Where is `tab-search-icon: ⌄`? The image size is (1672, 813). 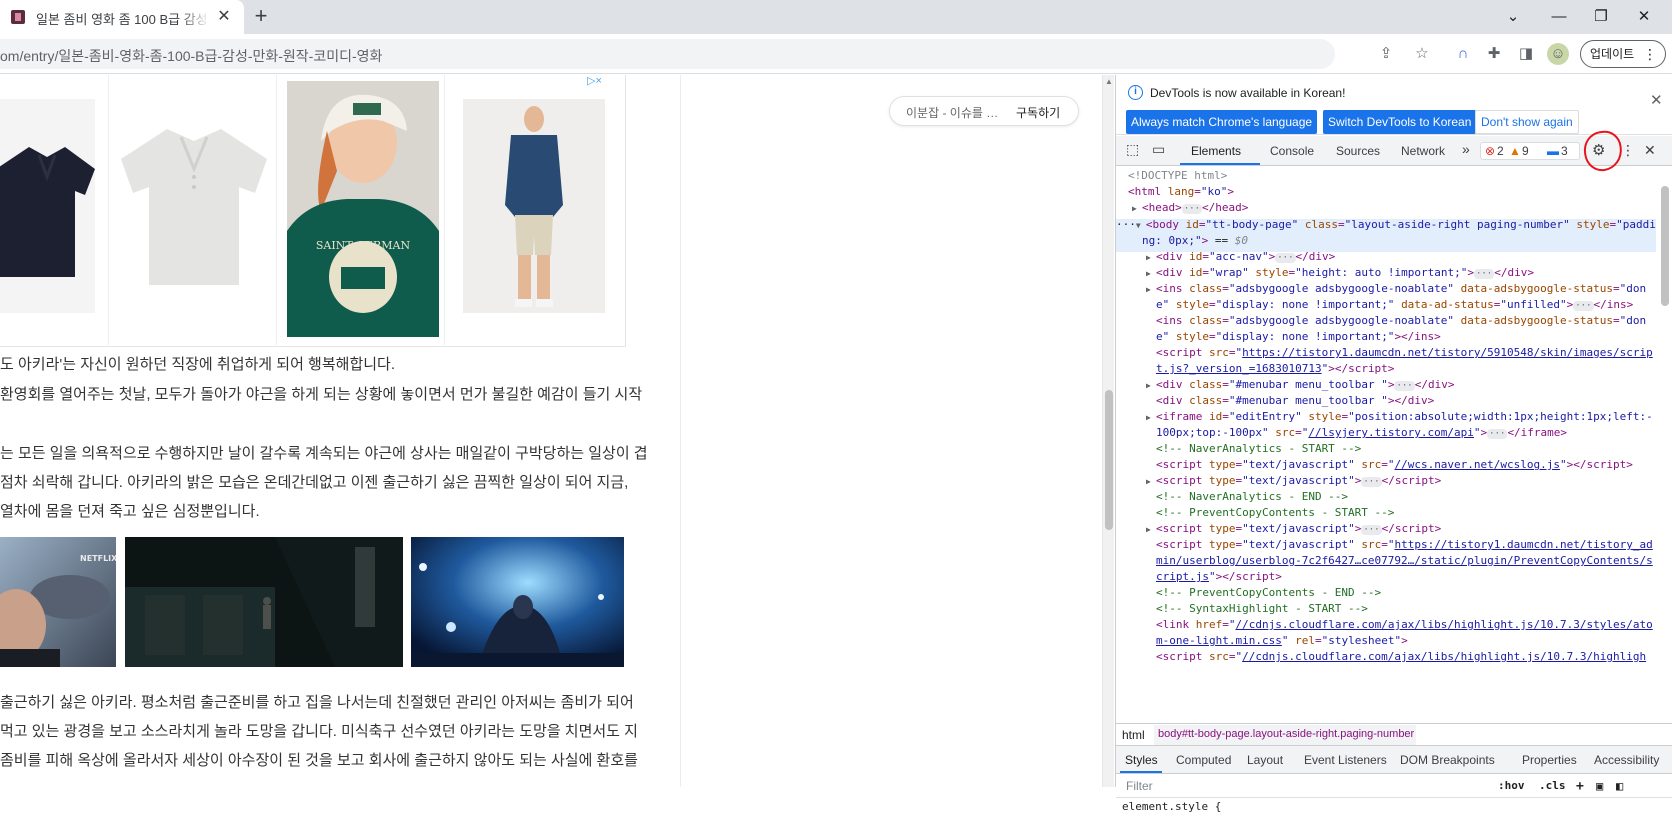 tab-search-icon: ⌄ is located at coordinates (1513, 17).